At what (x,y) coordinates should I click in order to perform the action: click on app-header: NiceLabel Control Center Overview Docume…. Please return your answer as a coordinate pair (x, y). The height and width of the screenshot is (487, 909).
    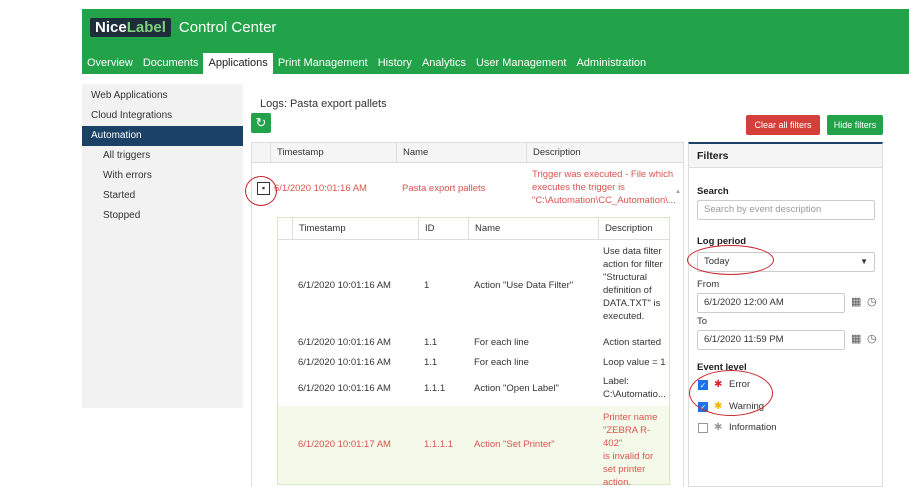
    Looking at the image, I should click on (495, 41).